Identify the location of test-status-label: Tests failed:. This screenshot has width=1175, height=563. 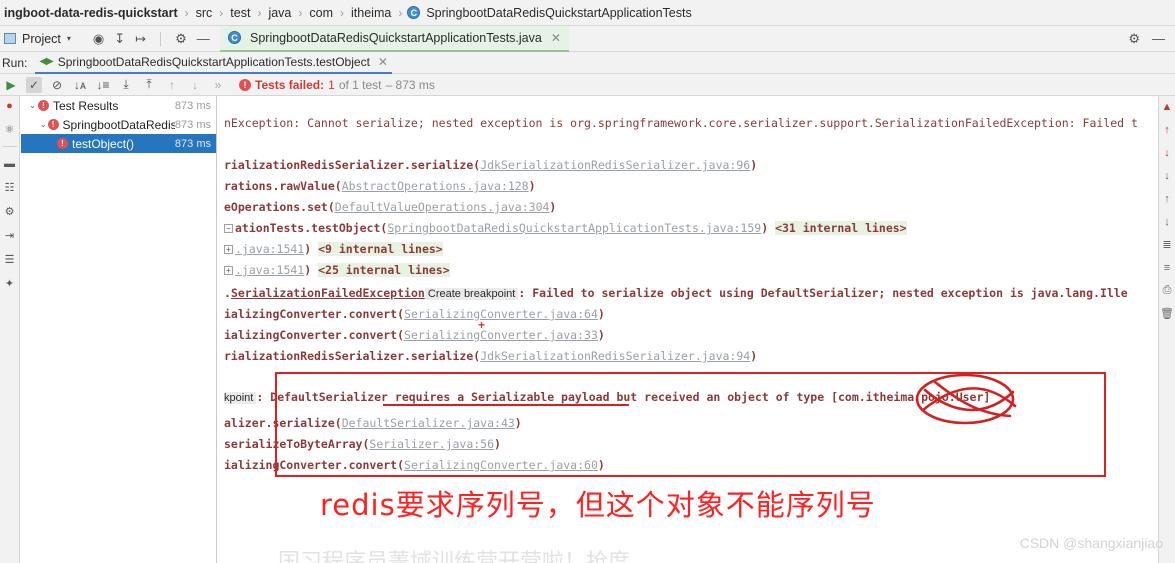
(290, 84).